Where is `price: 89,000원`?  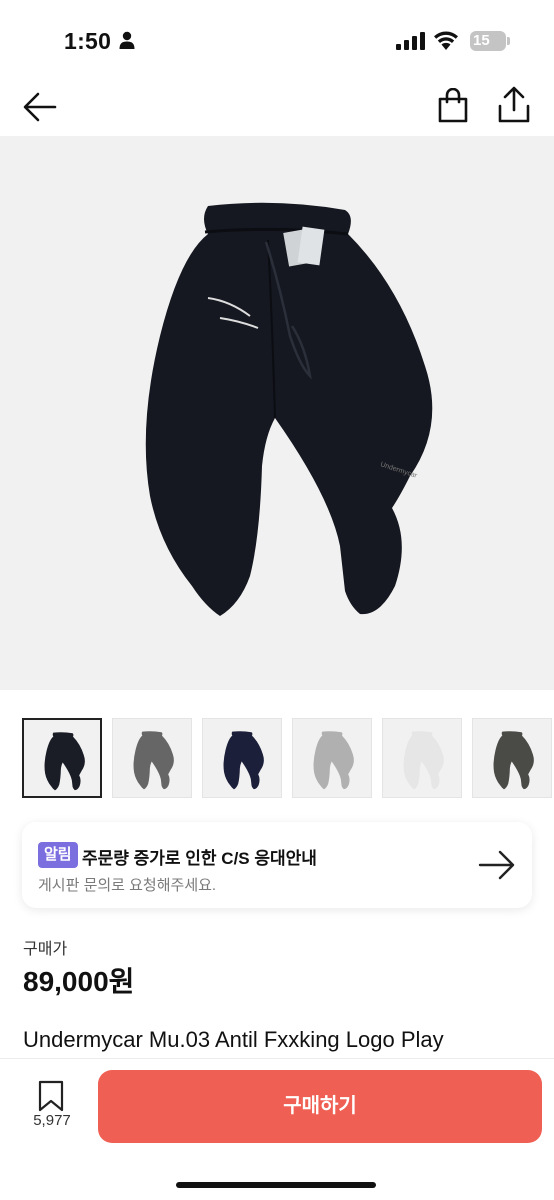 price: 89,000원 is located at coordinates (79, 981).